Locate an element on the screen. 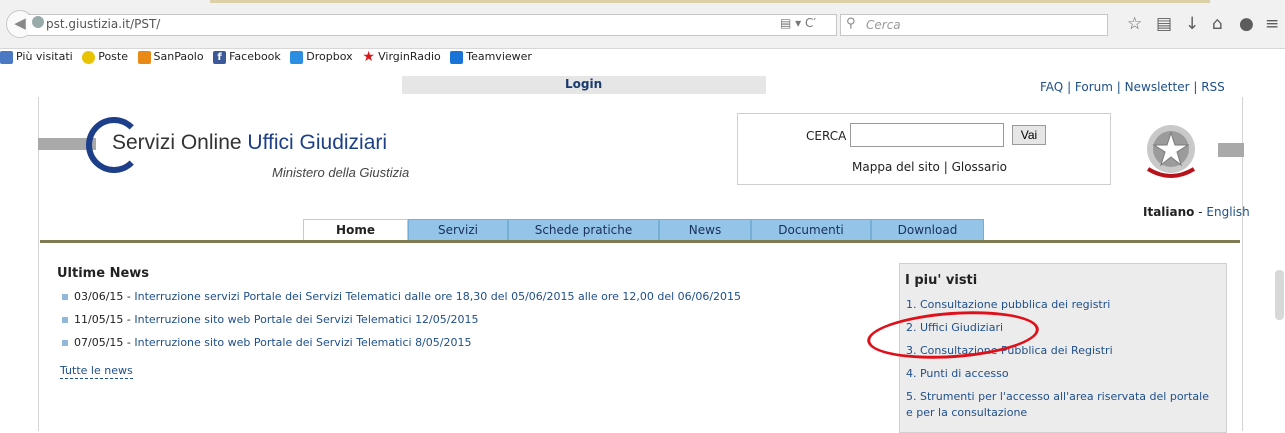 The height and width of the screenshot is (433, 1285). utility-links: FAQ | Forum | Newsletter | RSS is located at coordinates (1132, 87).